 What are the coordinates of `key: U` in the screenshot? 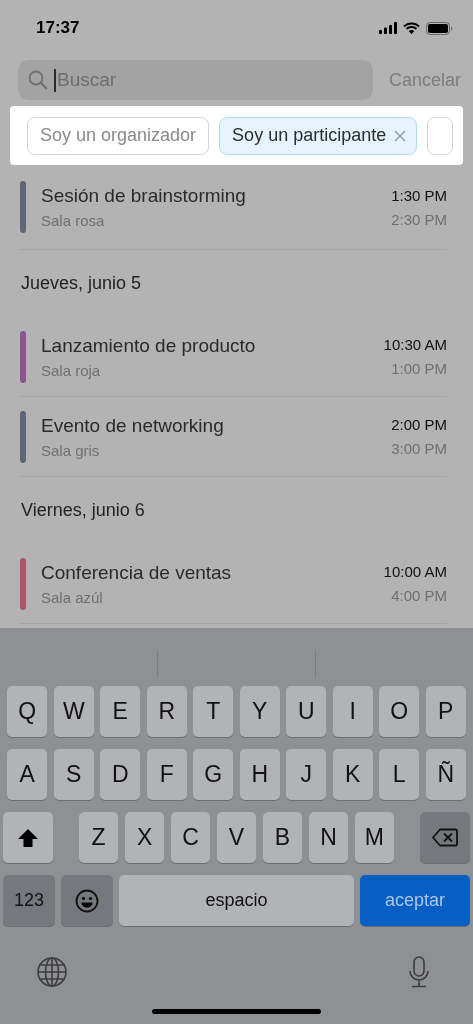 It's located at (306, 711).